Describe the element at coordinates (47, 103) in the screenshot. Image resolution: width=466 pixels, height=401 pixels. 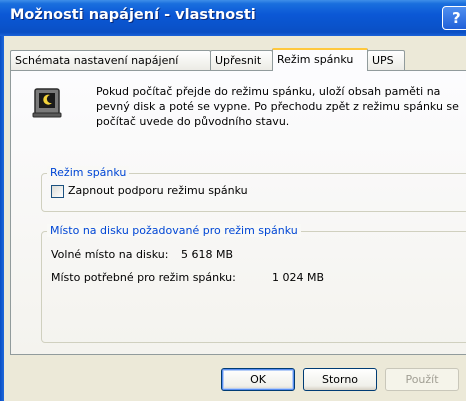
I see `hibernate-computer-icon` at that location.